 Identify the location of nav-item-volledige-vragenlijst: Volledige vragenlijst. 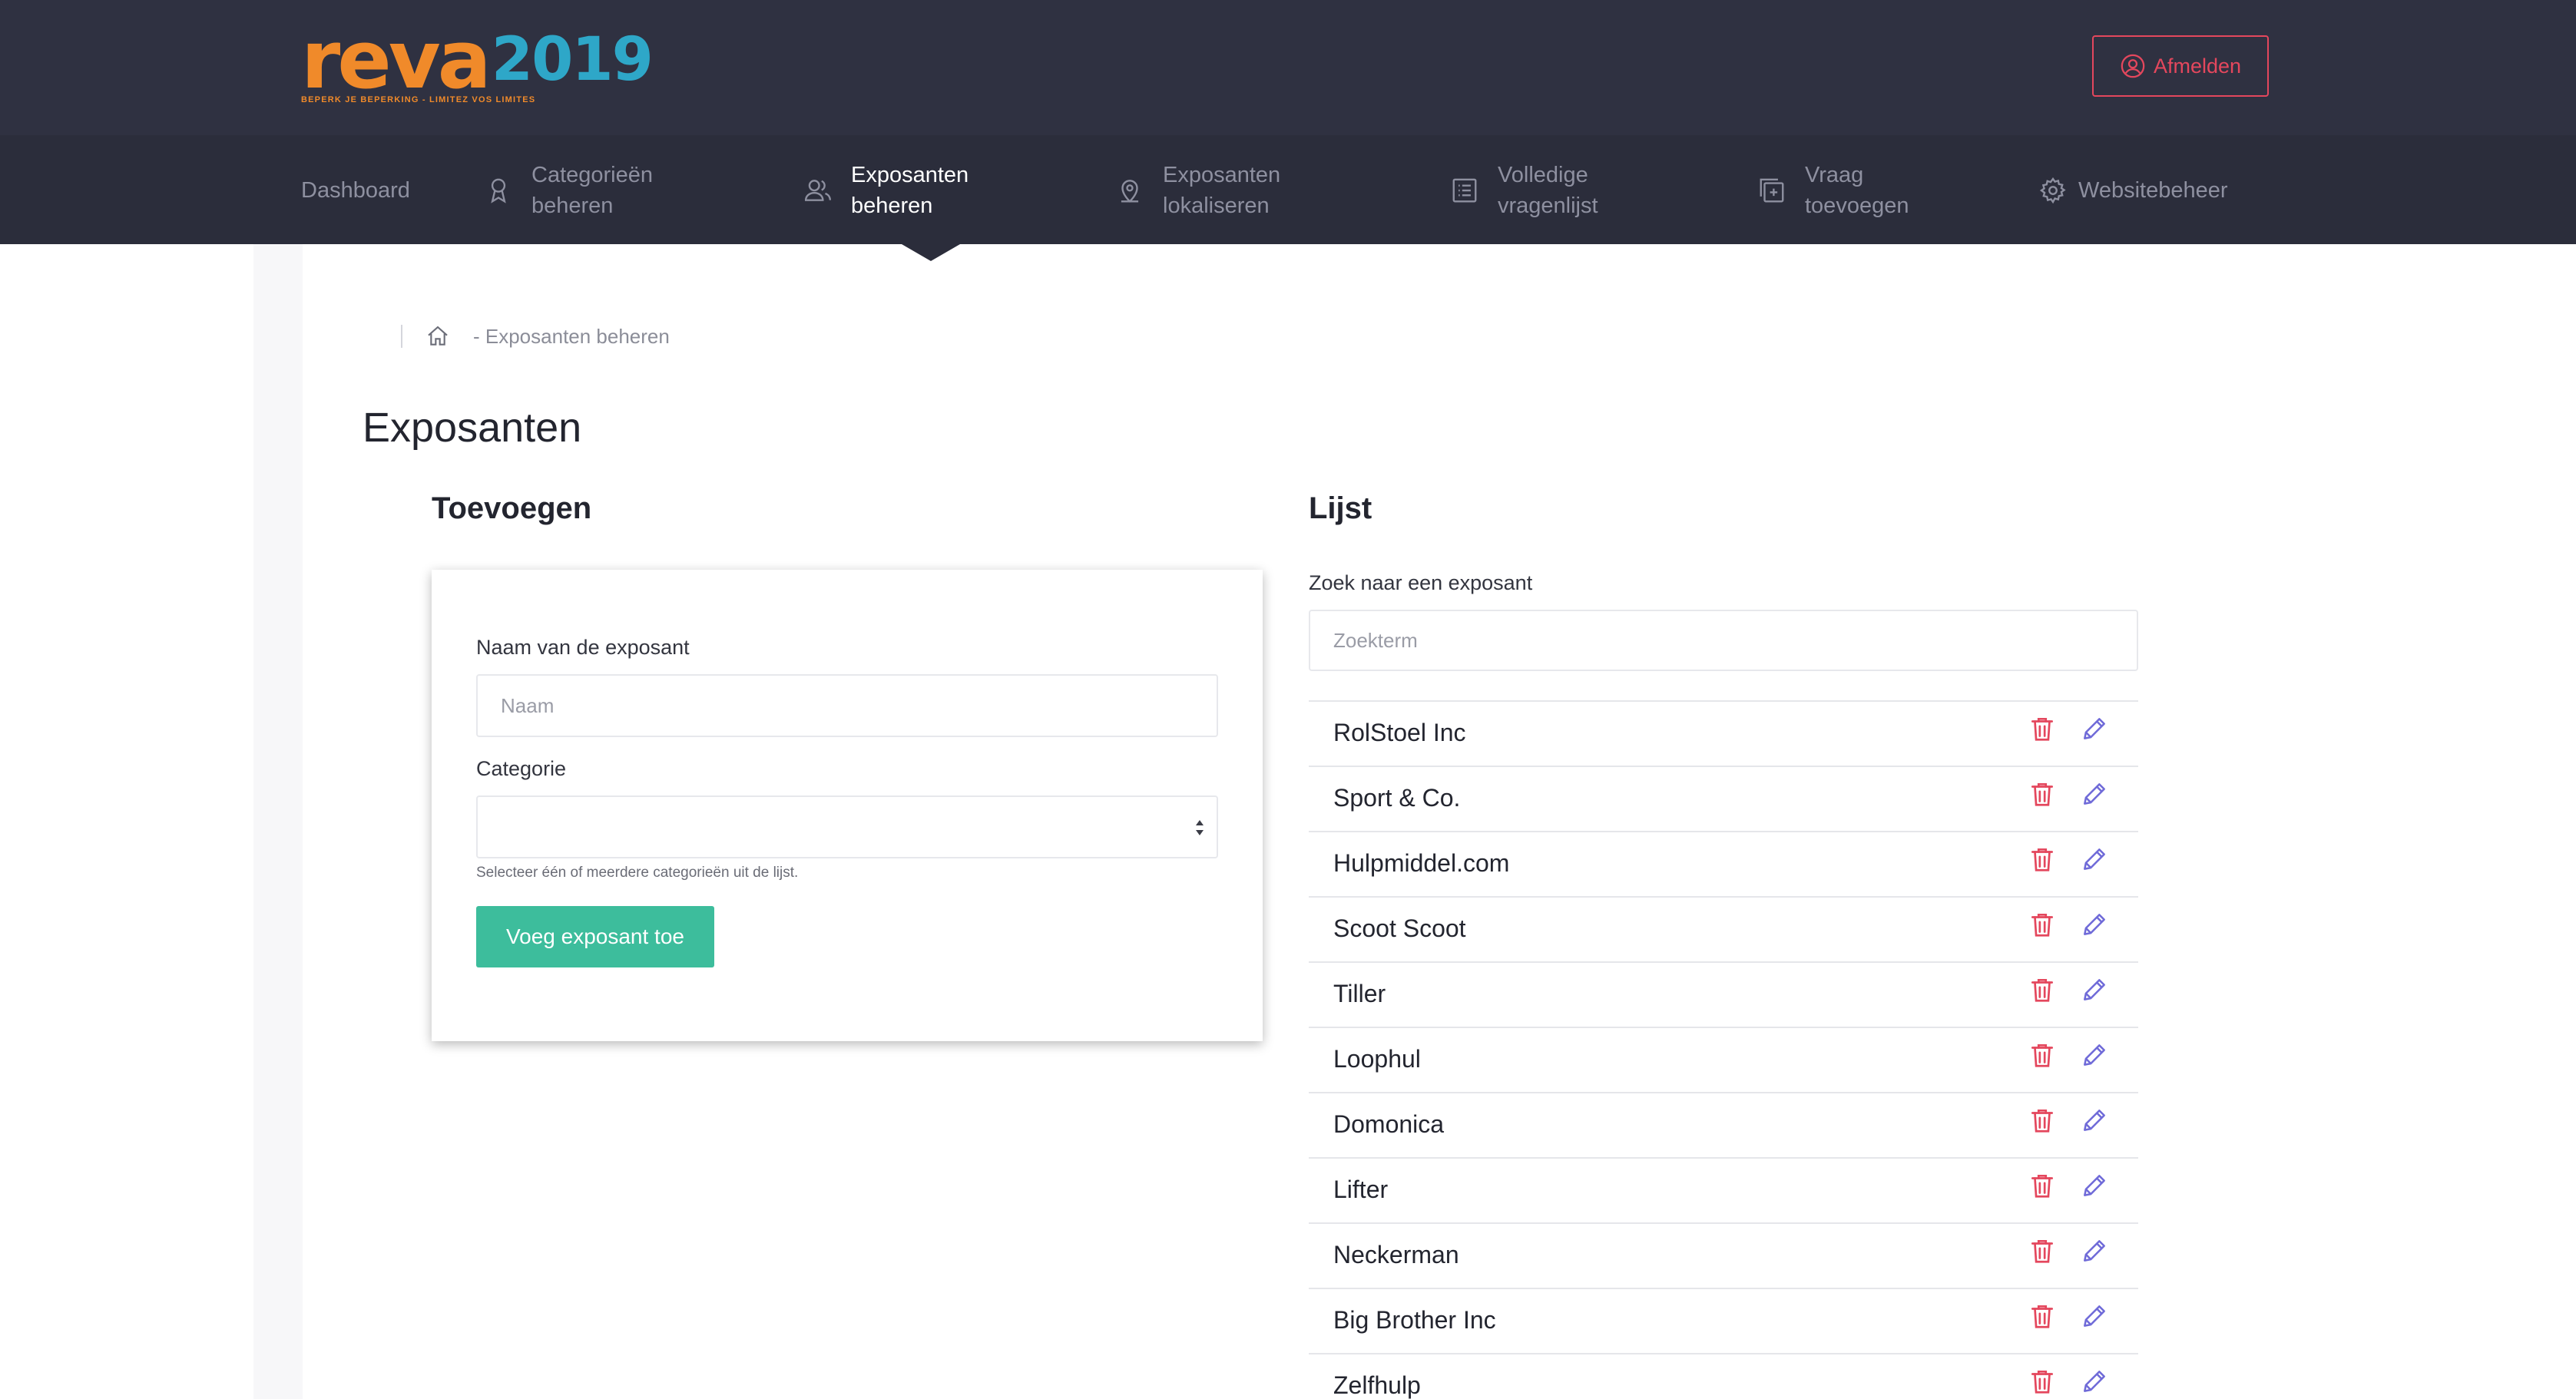
(1524, 190).